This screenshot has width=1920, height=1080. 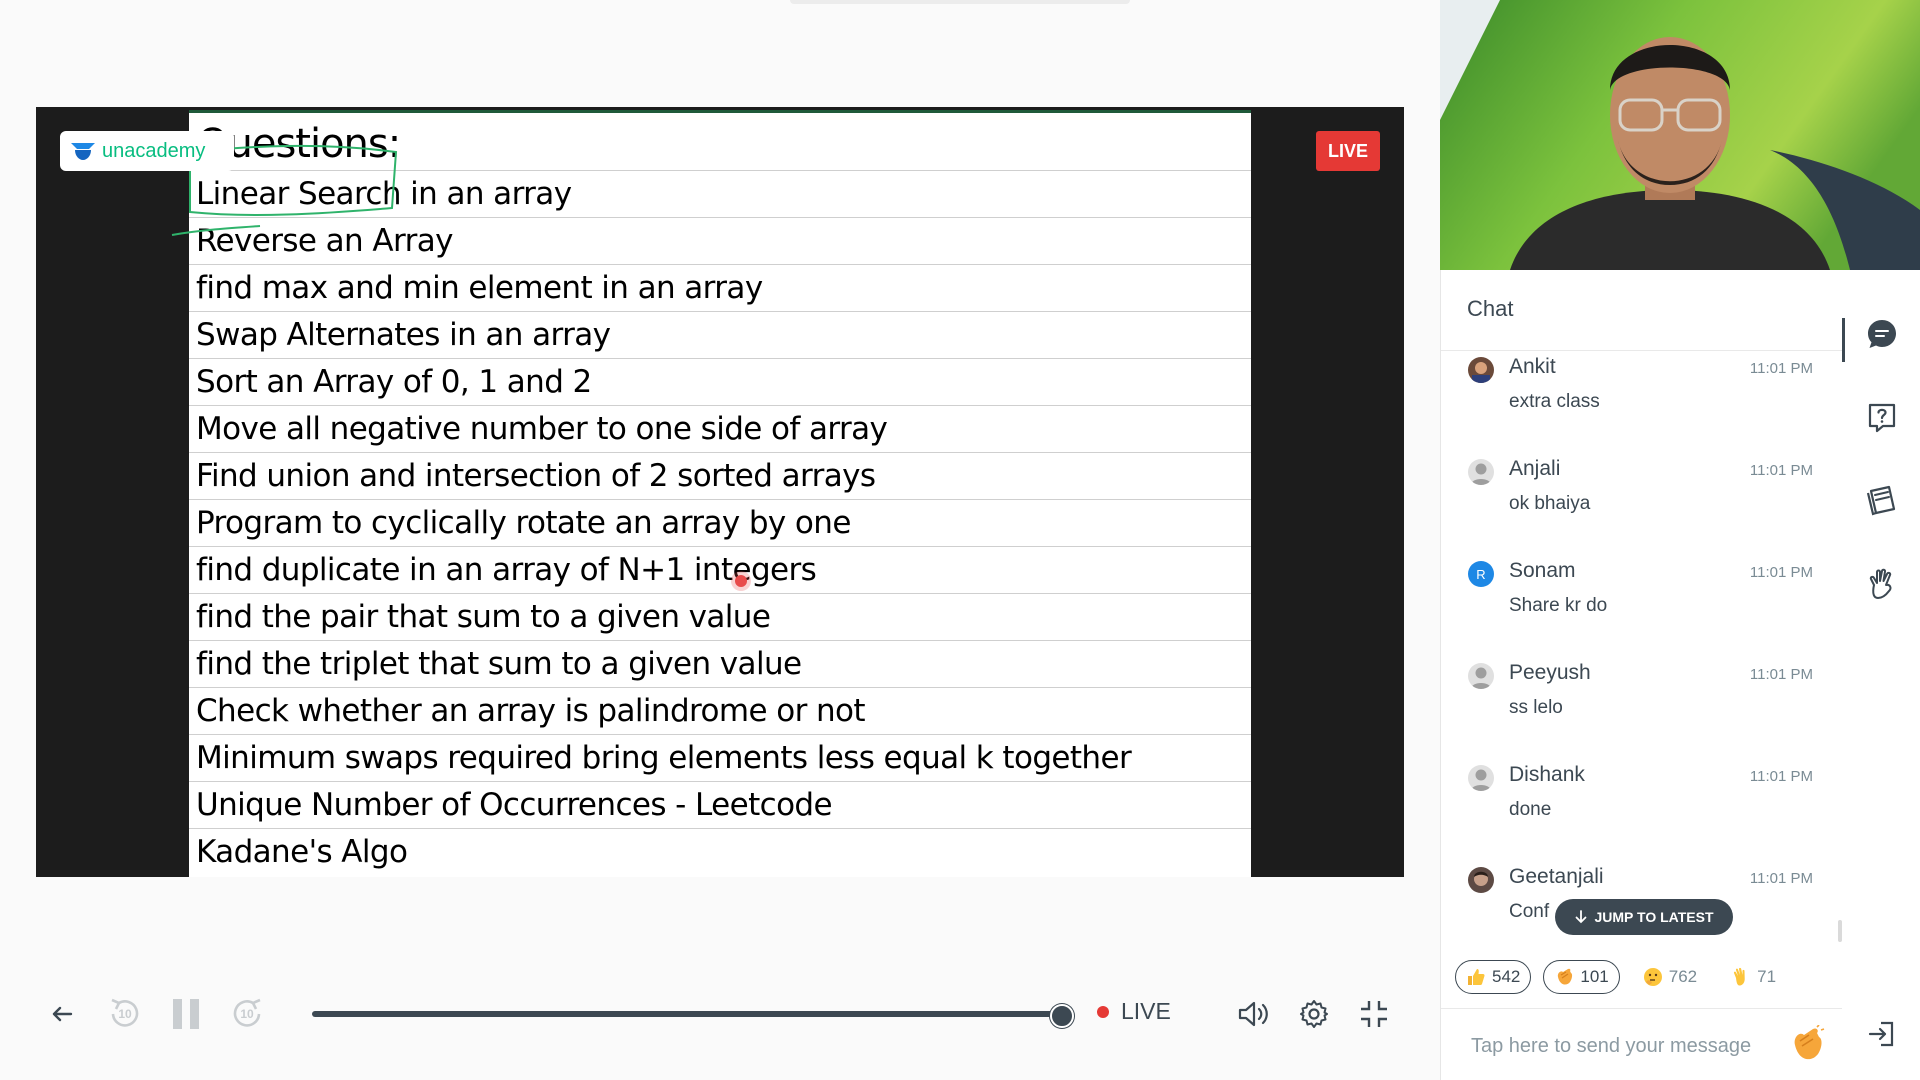 I want to click on slide-item: find the pair that sum to a given value, so click(x=720, y=616).